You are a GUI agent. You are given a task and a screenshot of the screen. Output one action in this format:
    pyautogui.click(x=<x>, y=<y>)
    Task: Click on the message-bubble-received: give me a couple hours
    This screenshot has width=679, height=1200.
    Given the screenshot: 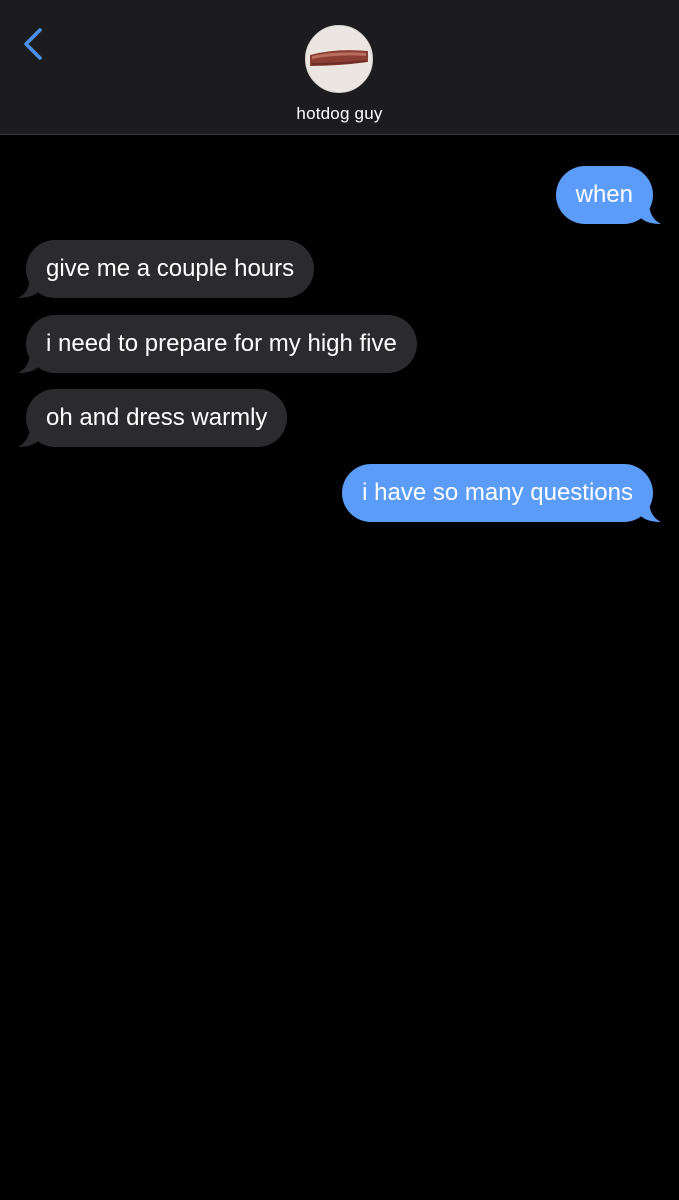 What is the action you would take?
    pyautogui.click(x=166, y=269)
    